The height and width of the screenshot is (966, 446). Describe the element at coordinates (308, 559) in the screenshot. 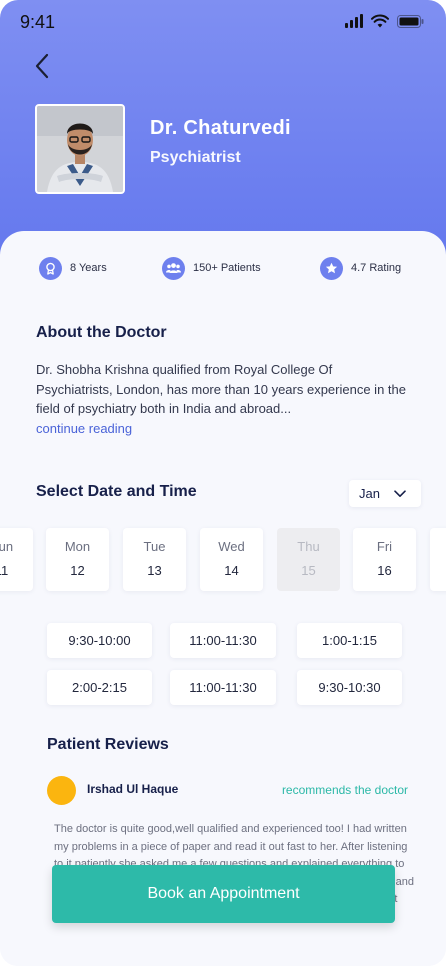

I see `date-card-disabled: Thu 15` at that location.